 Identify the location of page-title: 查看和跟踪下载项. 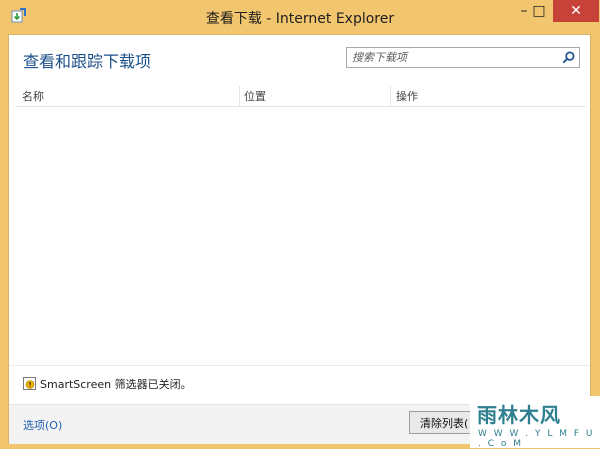
(87, 61).